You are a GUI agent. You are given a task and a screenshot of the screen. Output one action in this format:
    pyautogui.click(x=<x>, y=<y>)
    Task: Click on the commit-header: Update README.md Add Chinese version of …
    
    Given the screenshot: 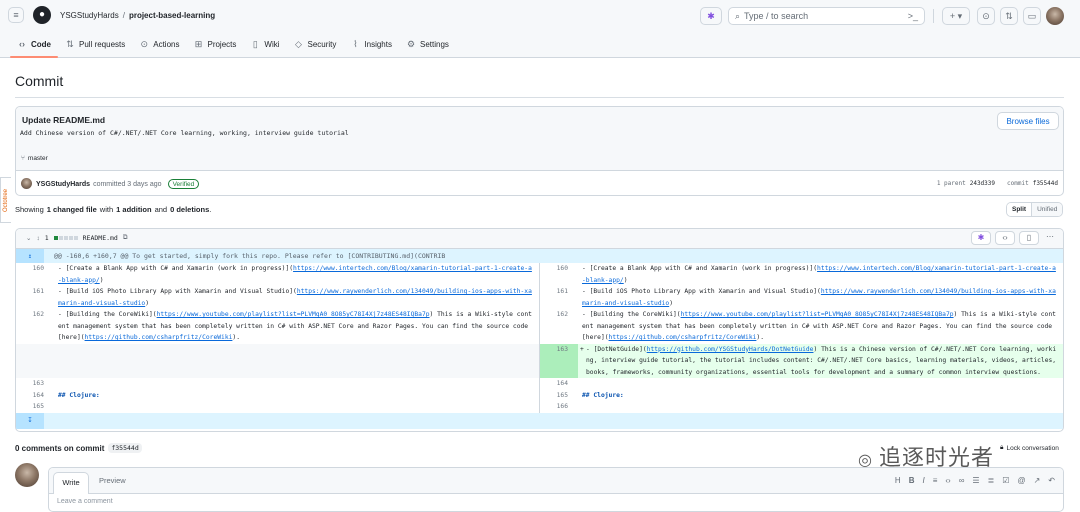 What is the action you would take?
    pyautogui.click(x=539, y=139)
    